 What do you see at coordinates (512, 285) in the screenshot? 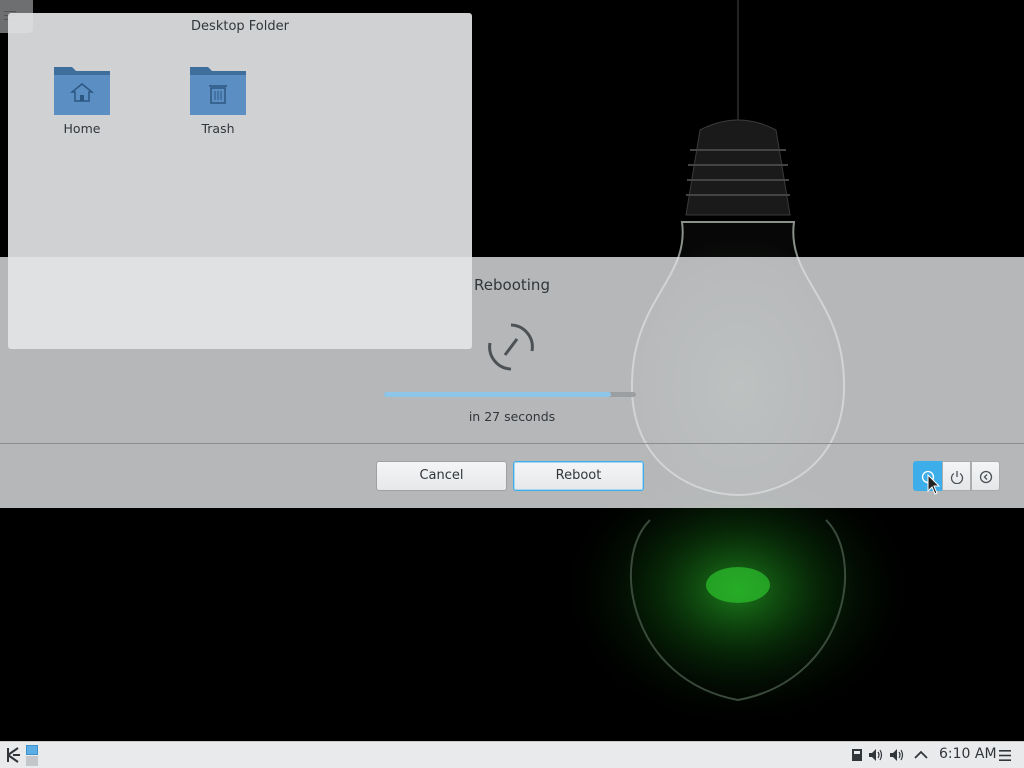
I see `dialog-title: Rebooting` at bounding box center [512, 285].